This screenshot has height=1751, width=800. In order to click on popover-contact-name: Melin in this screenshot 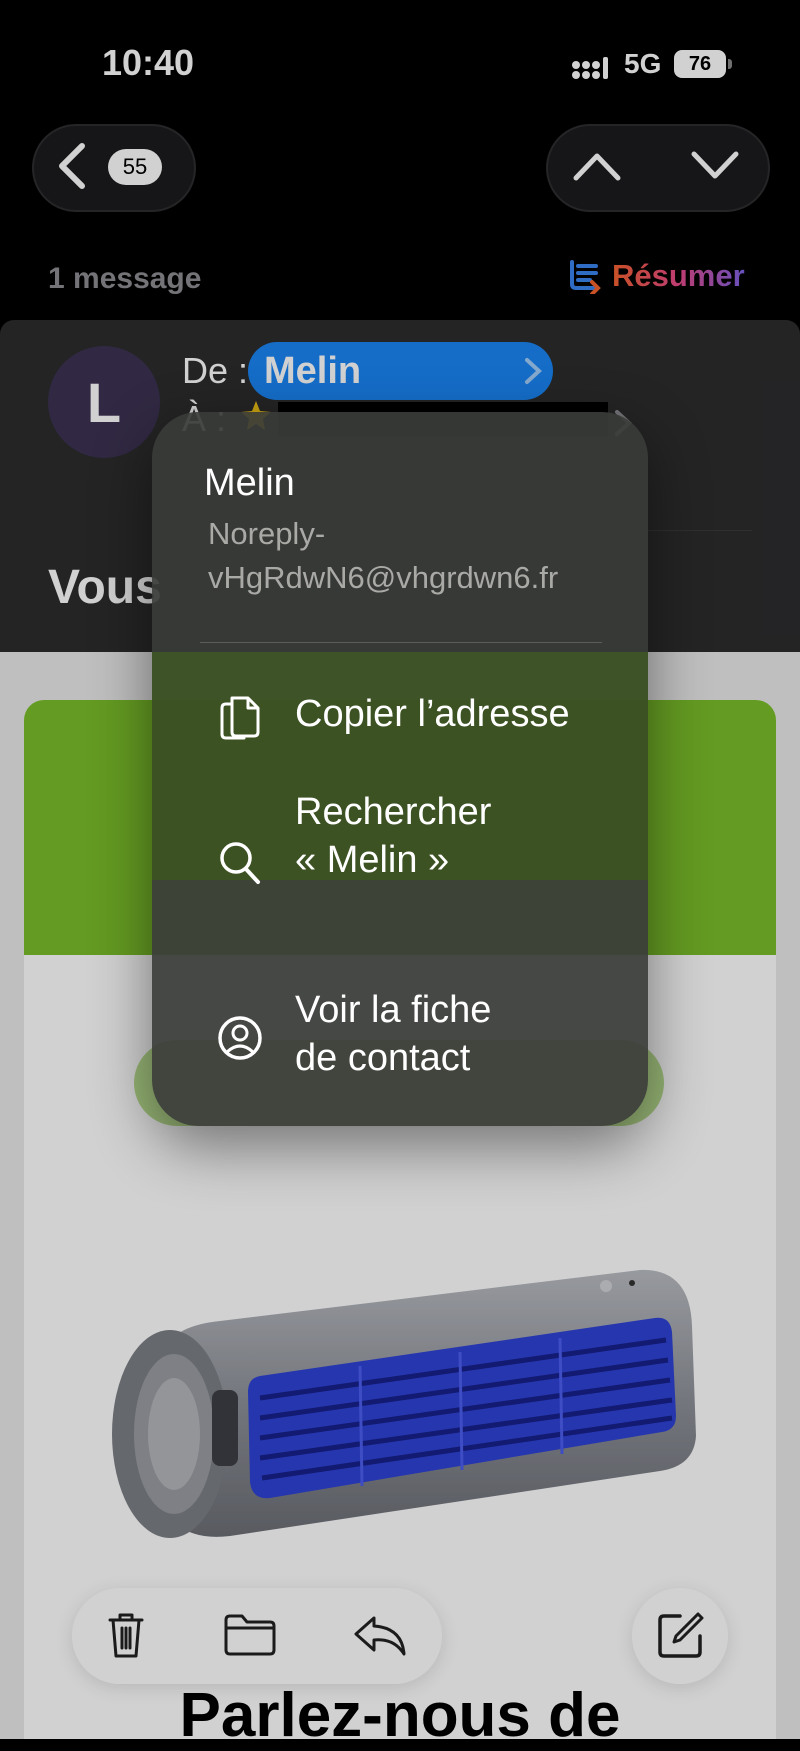, I will do `click(249, 483)`.